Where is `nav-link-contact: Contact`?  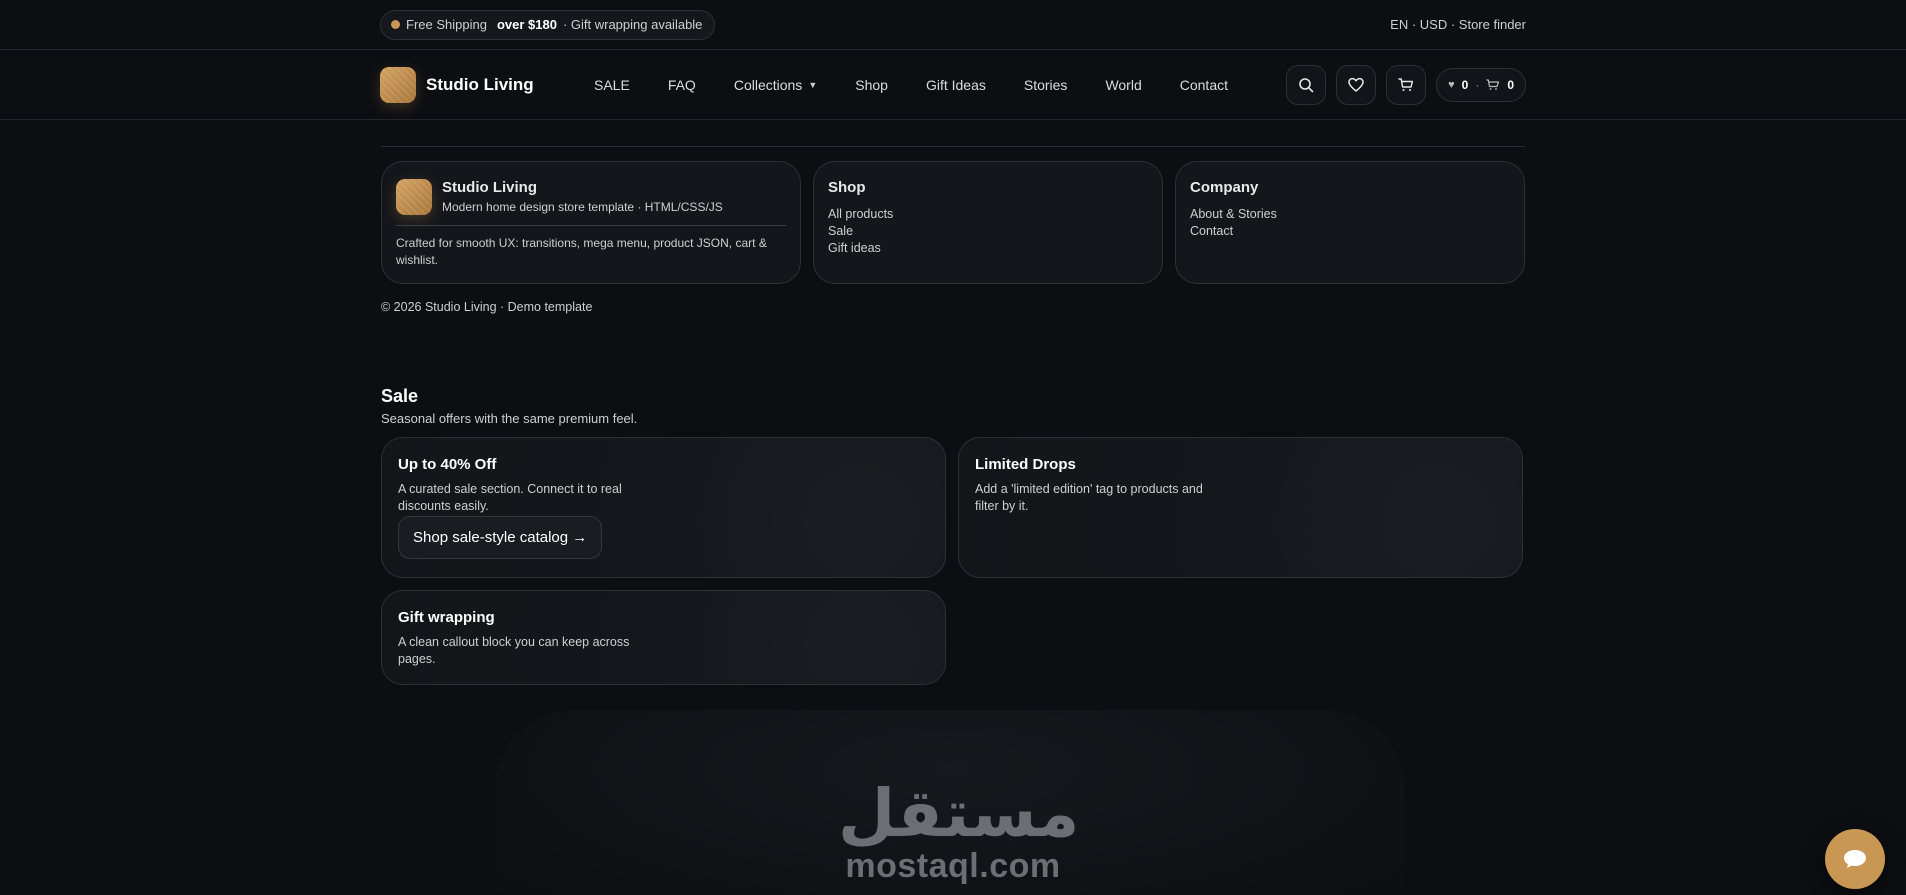 nav-link-contact: Contact is located at coordinates (1204, 85).